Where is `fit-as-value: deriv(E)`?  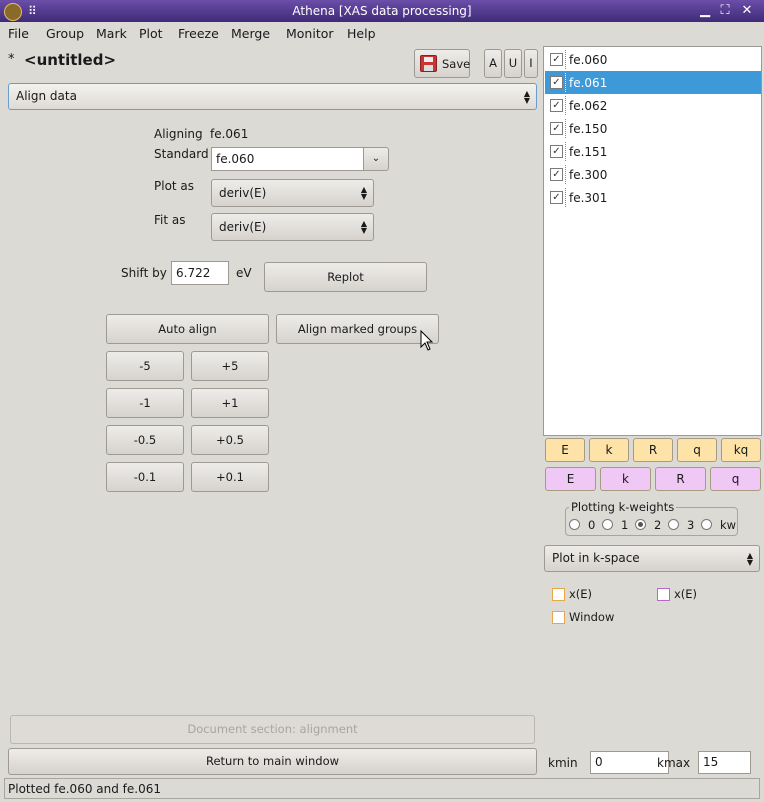 fit-as-value: deriv(E) is located at coordinates (243, 227).